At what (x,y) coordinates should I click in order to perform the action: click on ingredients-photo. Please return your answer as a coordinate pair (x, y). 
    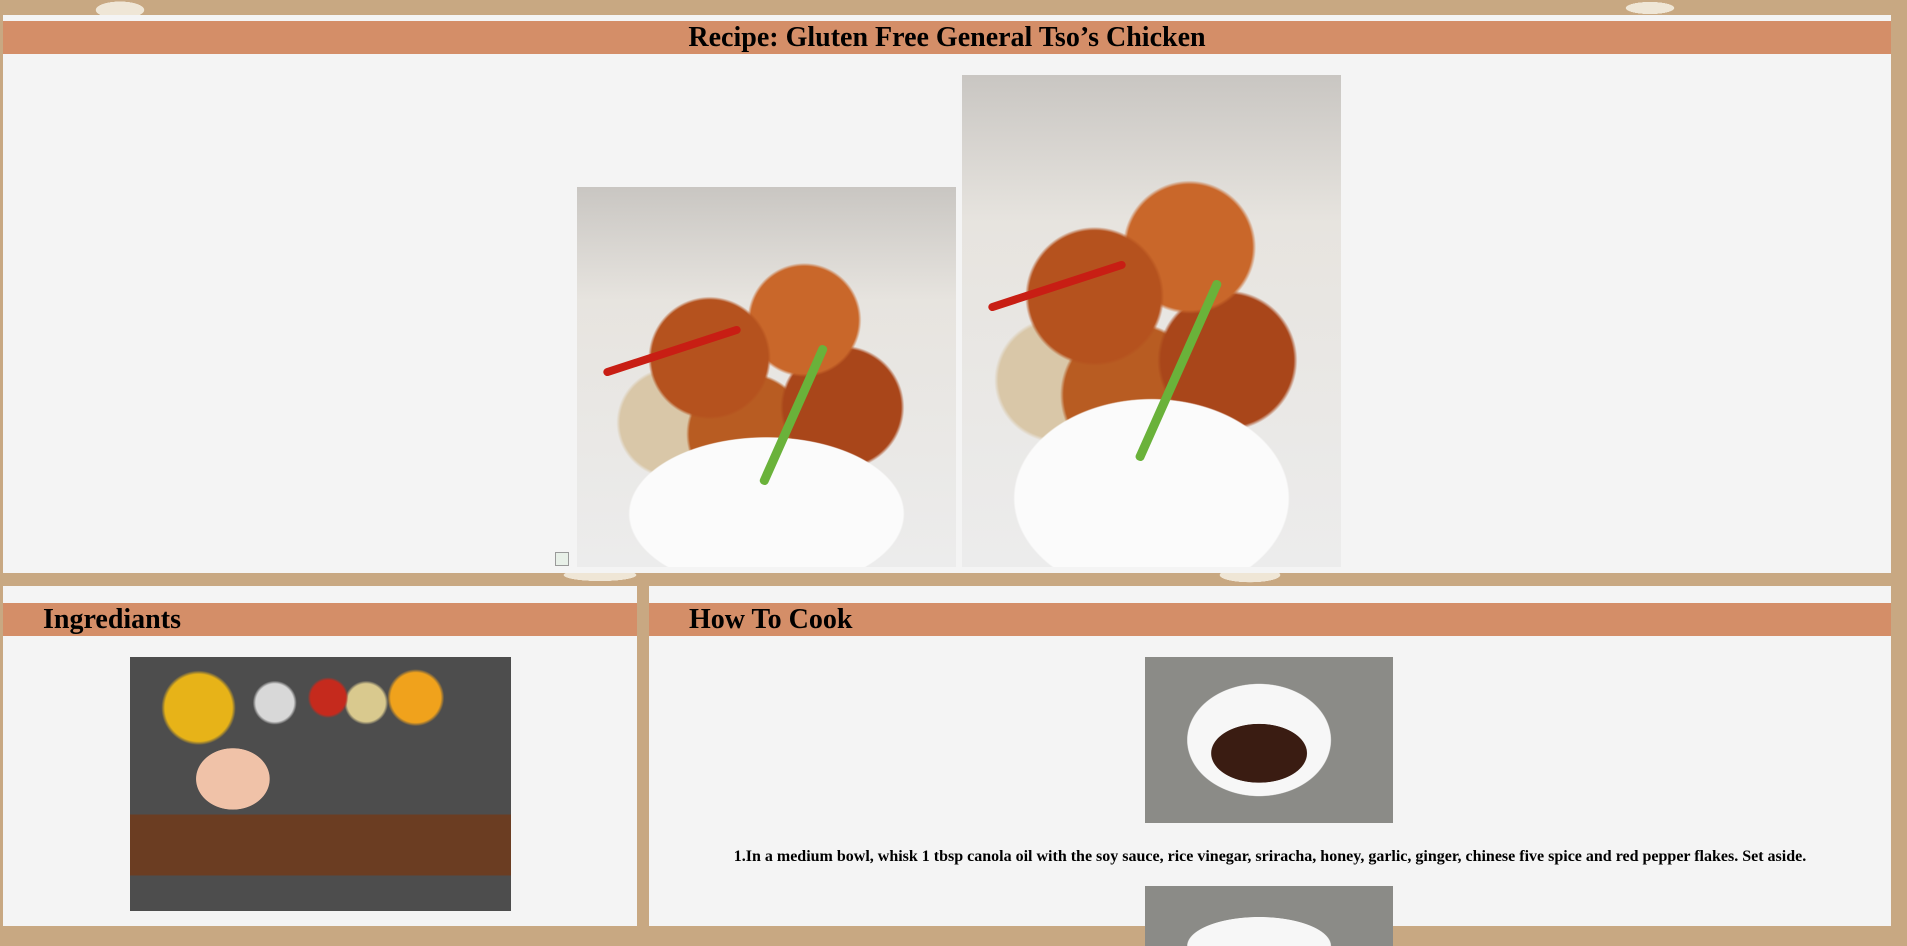
    Looking at the image, I should click on (320, 784).